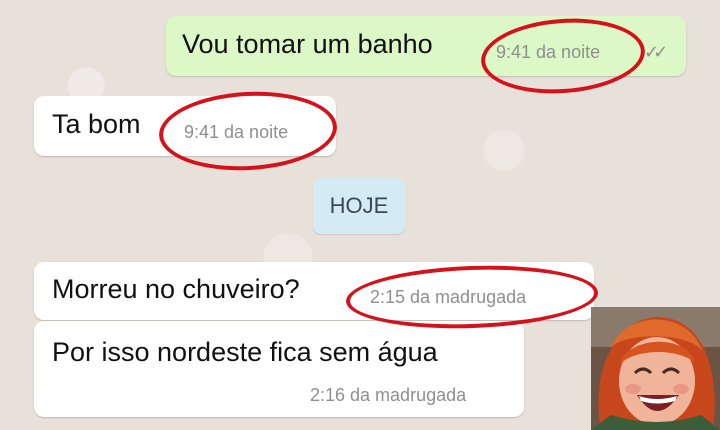  I want to click on message-text: Ta bom, so click(96, 124).